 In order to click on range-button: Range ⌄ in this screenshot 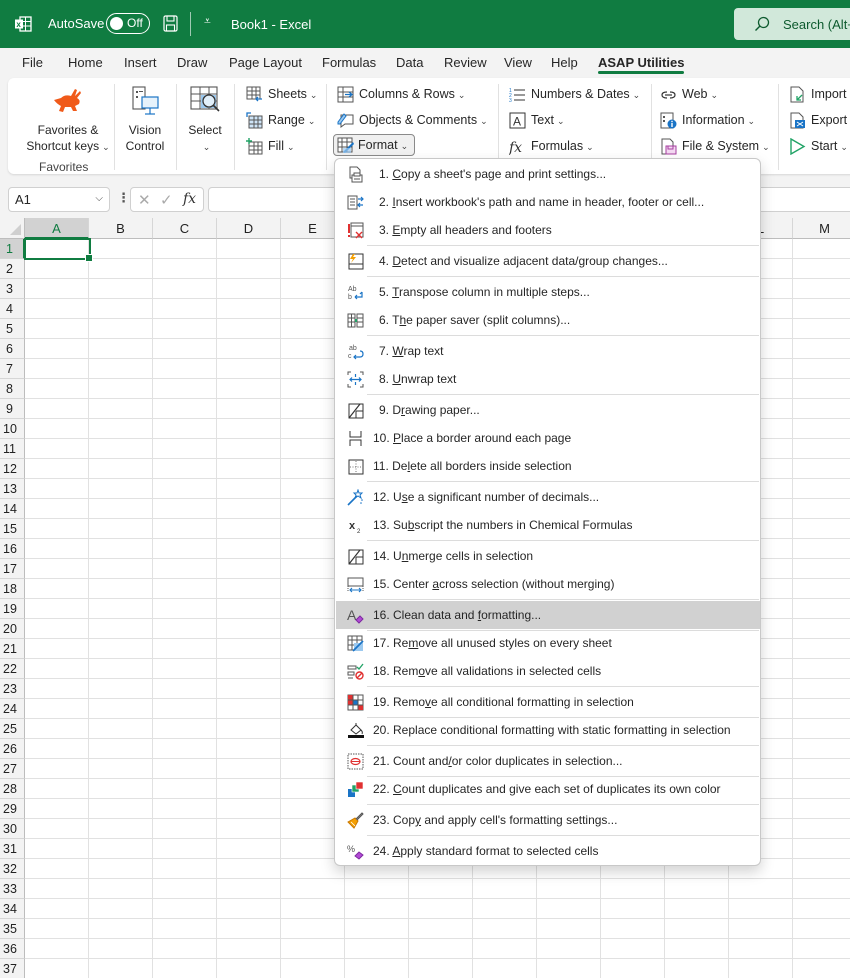, I will do `click(280, 120)`.